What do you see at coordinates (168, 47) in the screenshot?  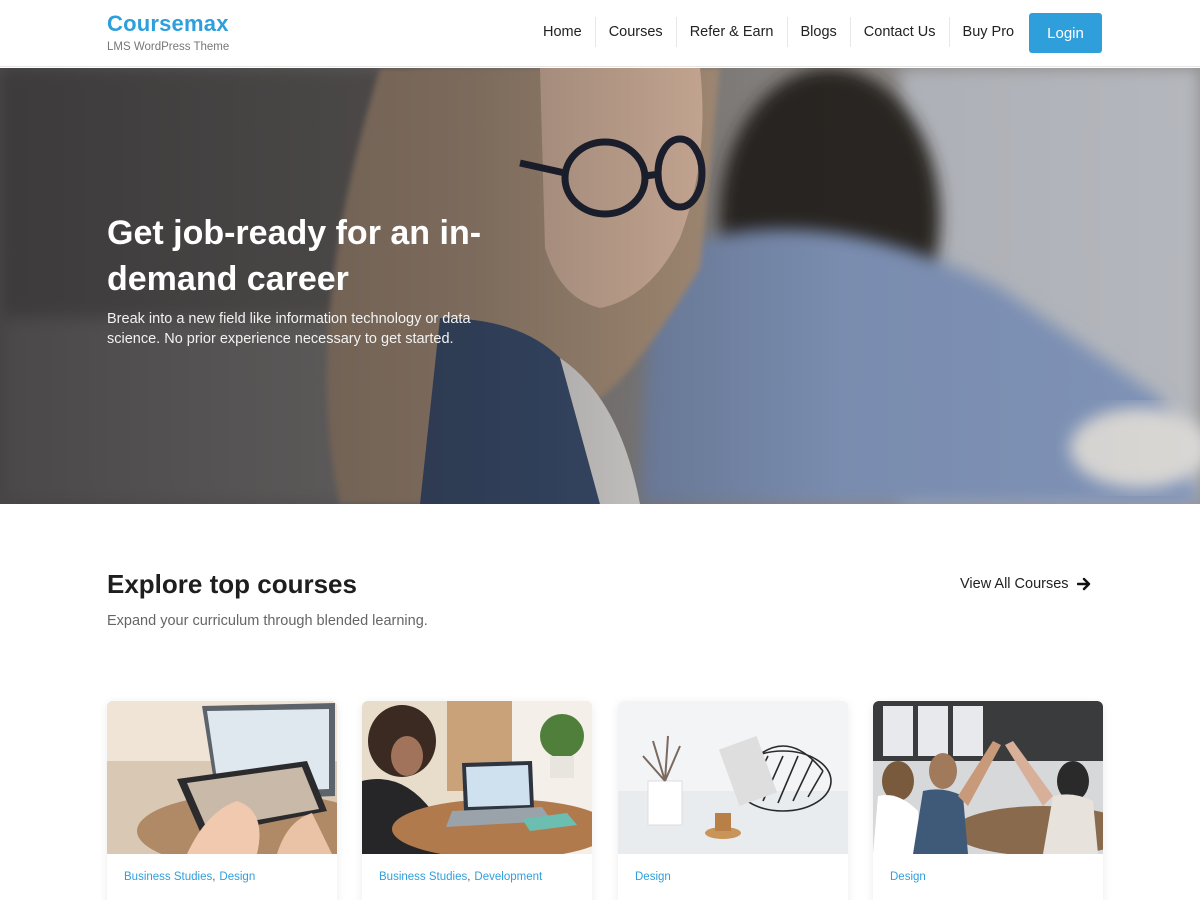 I see `site-tagline: LMS WordPress Theme` at bounding box center [168, 47].